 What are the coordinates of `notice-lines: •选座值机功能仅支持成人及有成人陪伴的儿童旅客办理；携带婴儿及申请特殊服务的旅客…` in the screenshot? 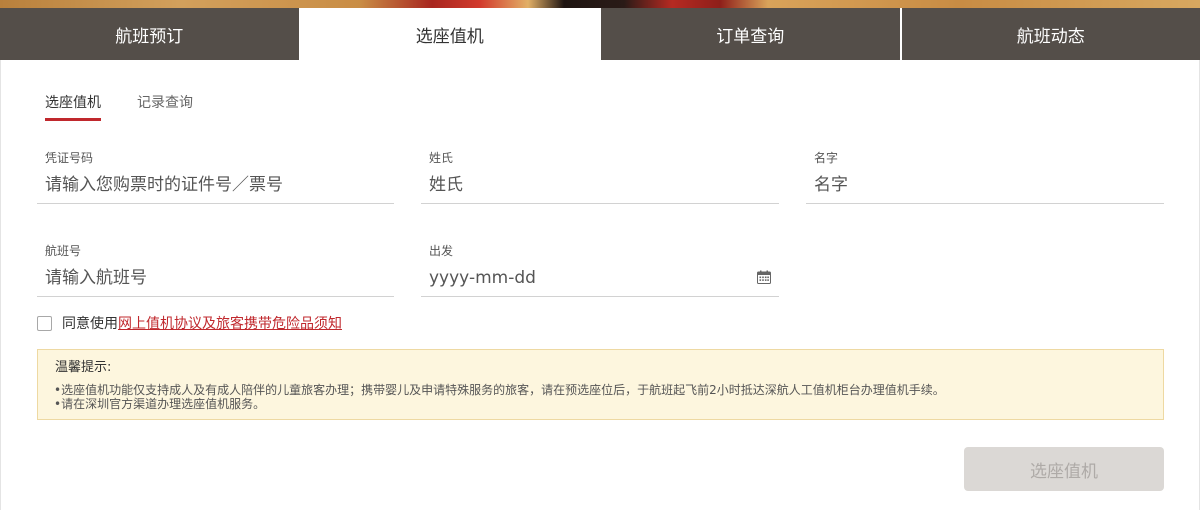 It's located at (600, 397).